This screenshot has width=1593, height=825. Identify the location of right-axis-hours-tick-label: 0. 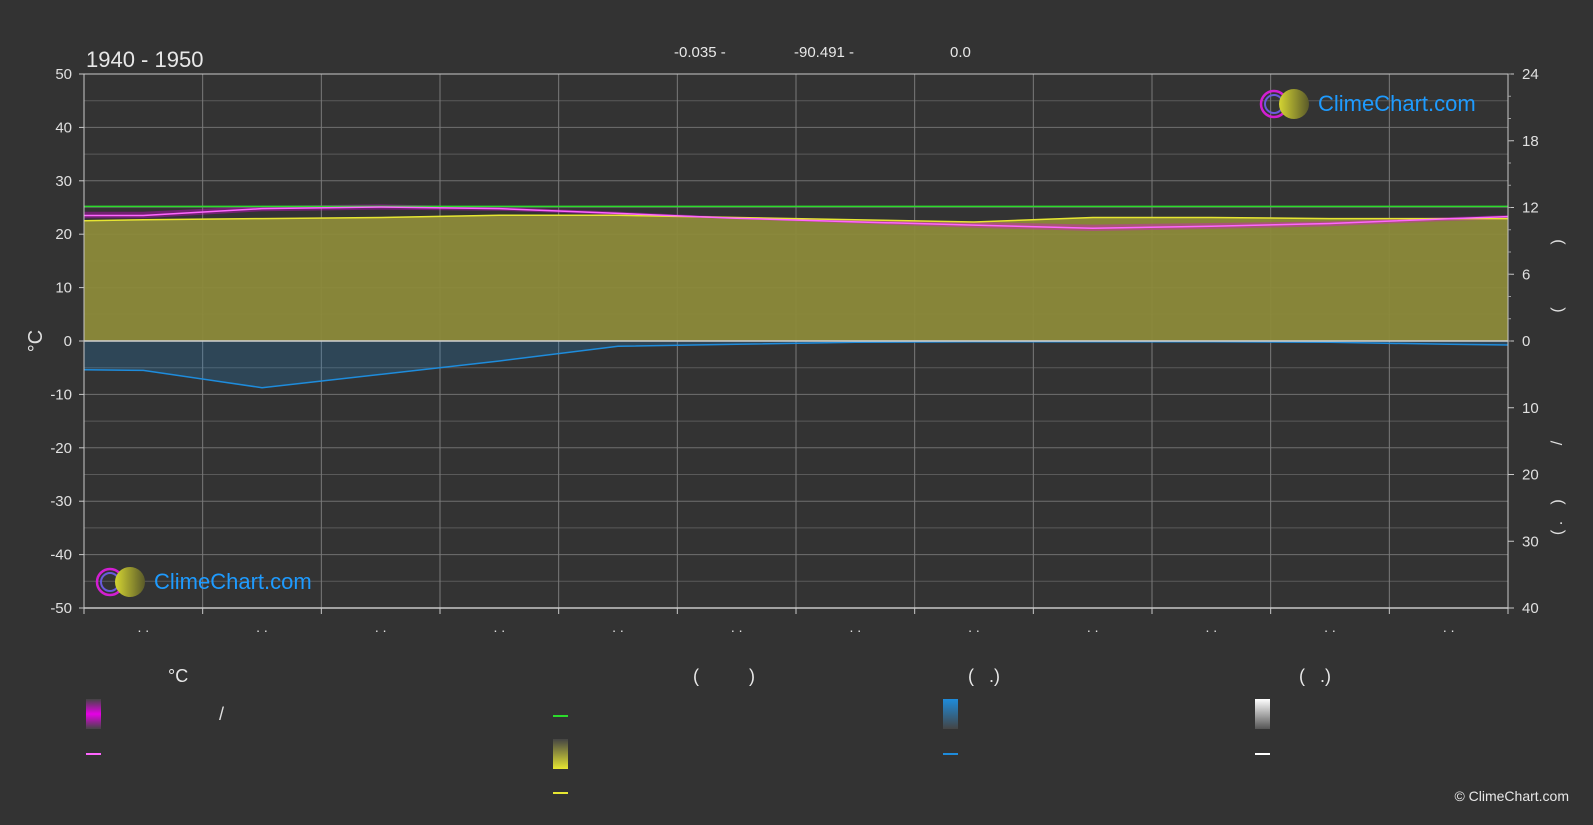
(1526, 341).